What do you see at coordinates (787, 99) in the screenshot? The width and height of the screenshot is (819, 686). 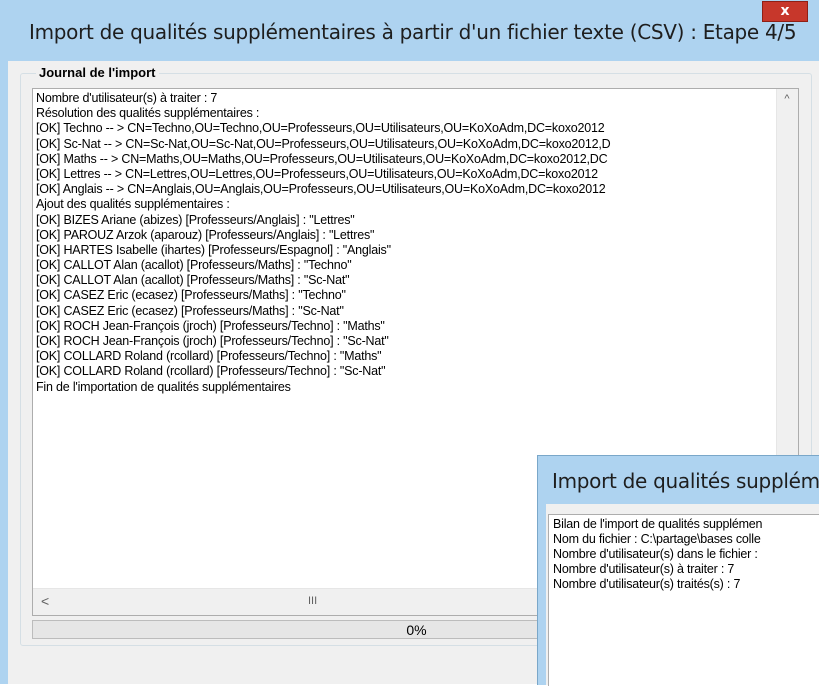 I see `scroll-up-arrow-icon: ^` at bounding box center [787, 99].